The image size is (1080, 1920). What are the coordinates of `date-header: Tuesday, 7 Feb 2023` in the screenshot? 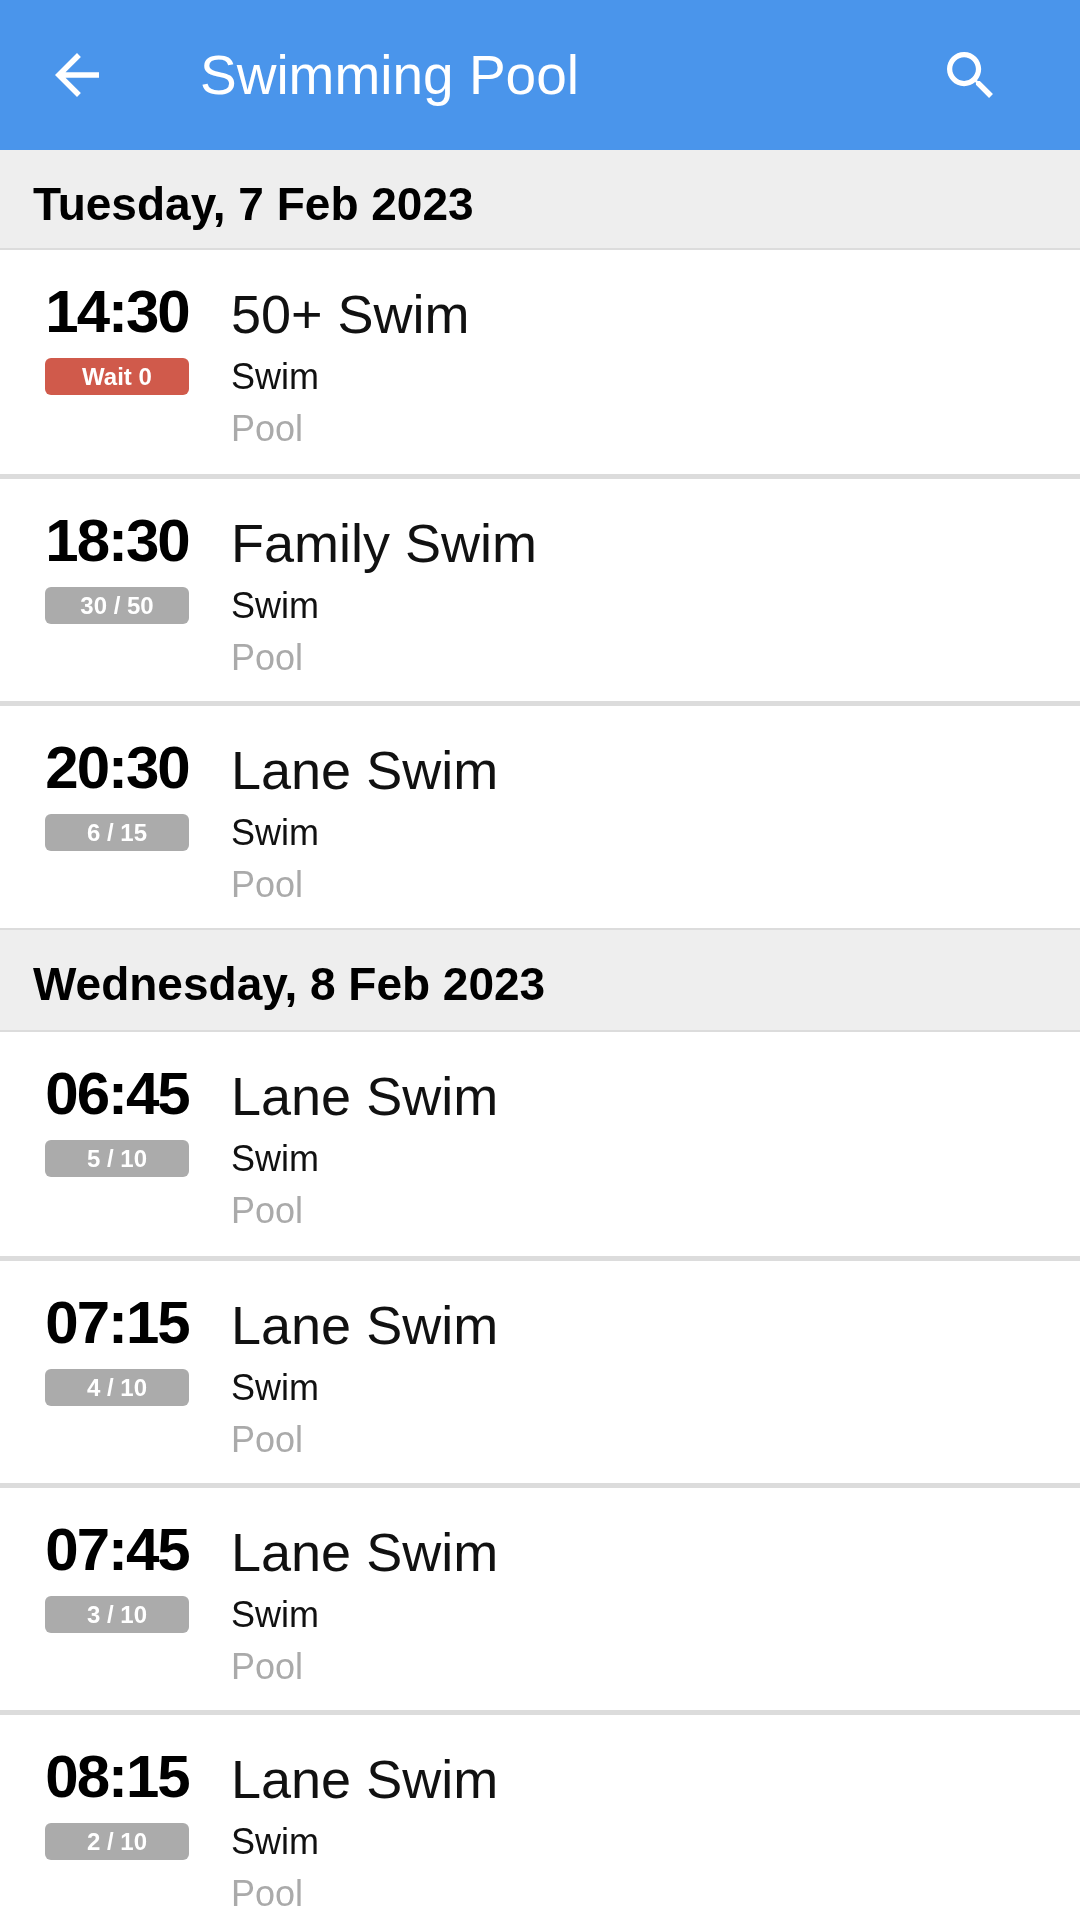 It's located at (540, 200).